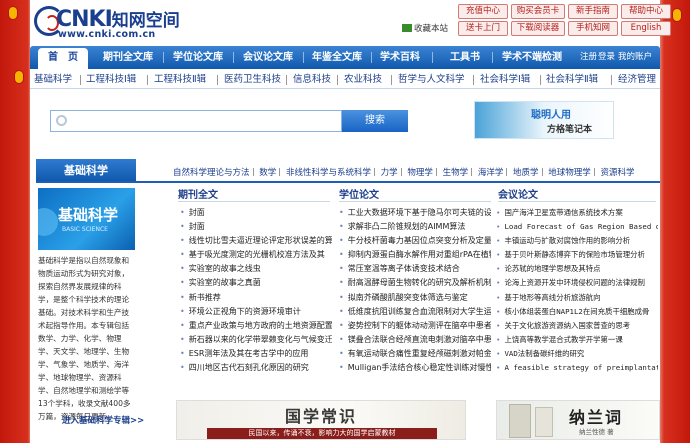 The height and width of the screenshot is (443, 690). What do you see at coordinates (415, 255) in the screenshot?
I see `list-item: 抑制内源蛋白酶水解作用对重组rPA在植物` at bounding box center [415, 255].